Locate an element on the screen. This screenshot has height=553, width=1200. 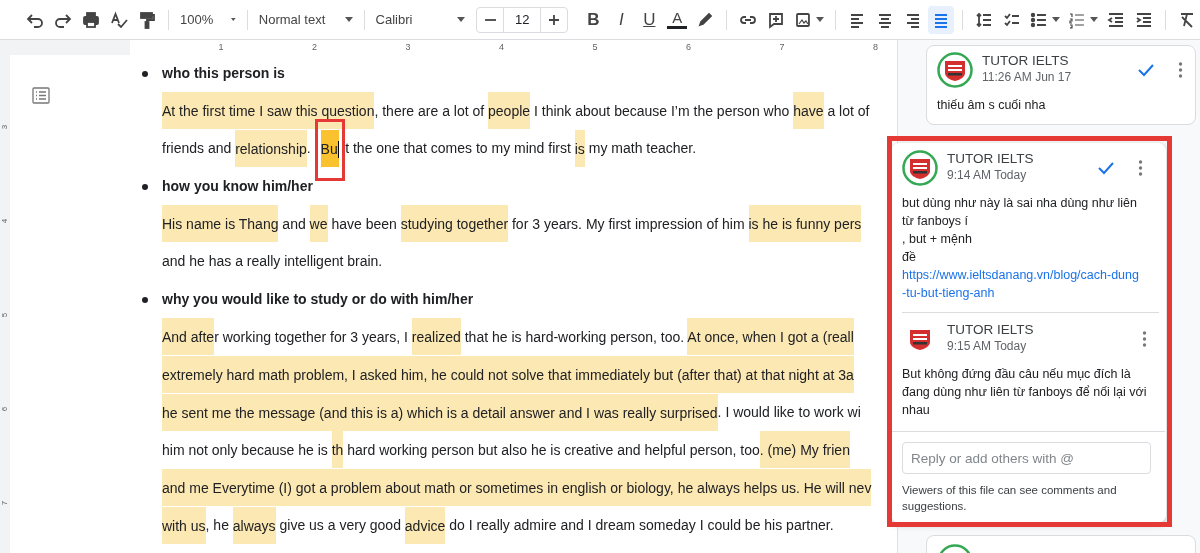
ruler-number: 1 is located at coordinates (220, 47).